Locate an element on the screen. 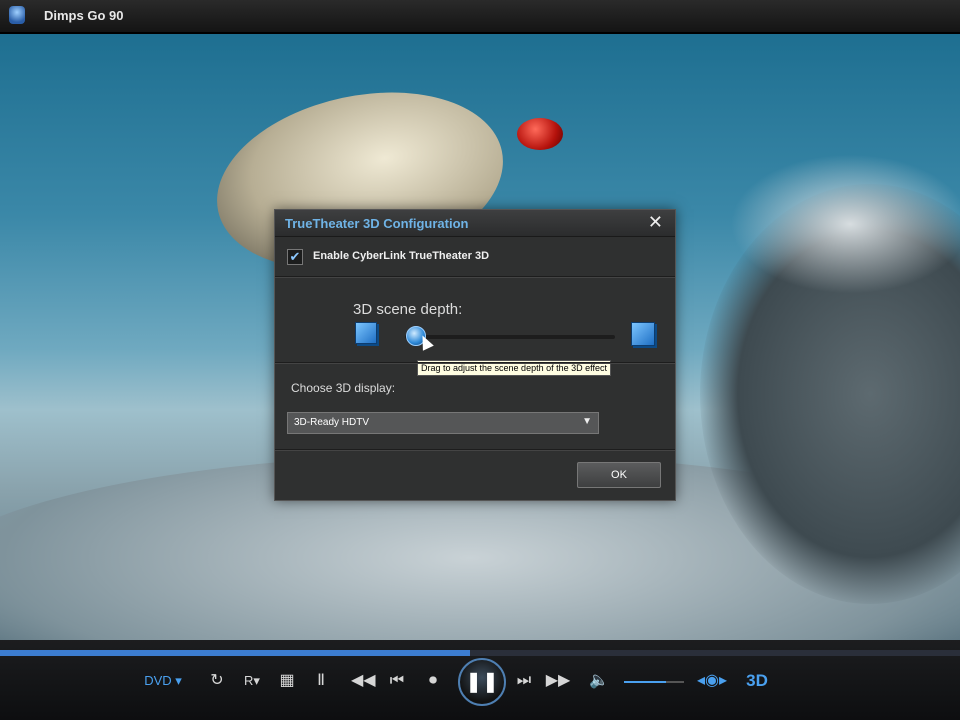 The height and width of the screenshot is (720, 960). depth-max-cube-icon is located at coordinates (643, 334).